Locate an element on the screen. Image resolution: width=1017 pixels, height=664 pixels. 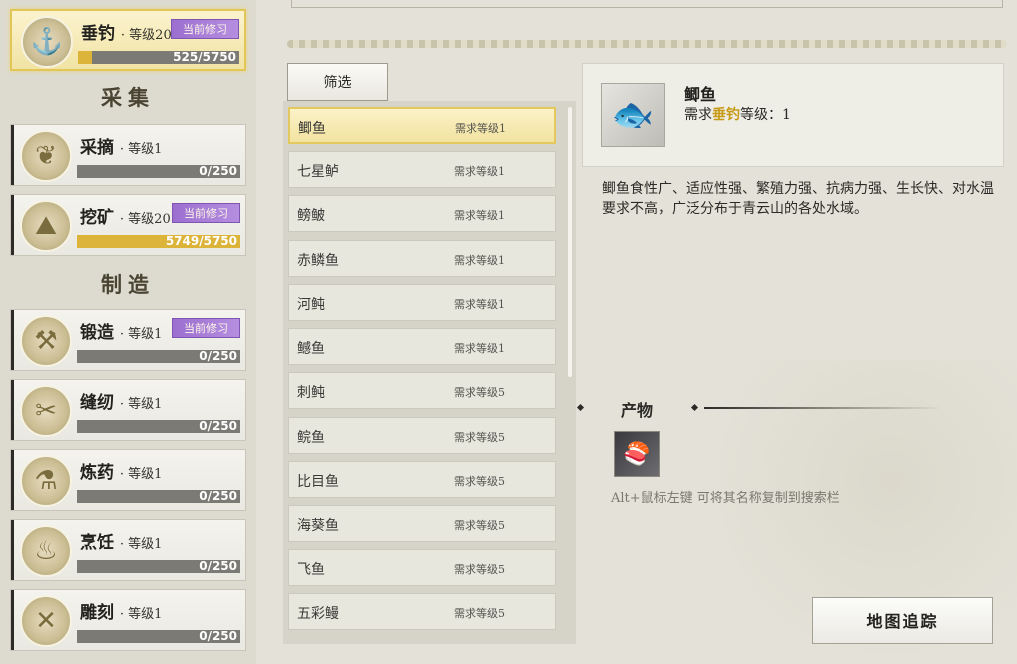
list-item: 七星鲈 需求等级1 is located at coordinates (422, 169).